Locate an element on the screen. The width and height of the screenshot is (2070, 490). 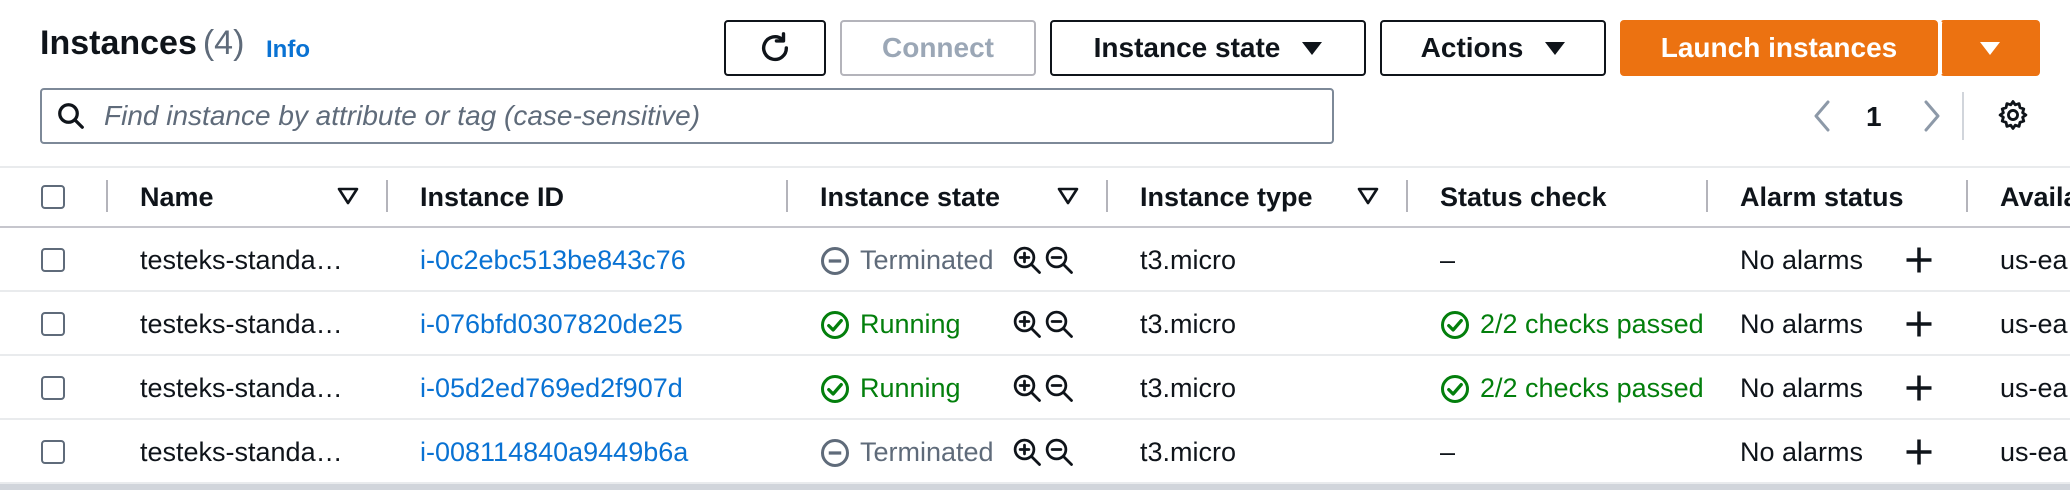
column-header-name: Name is located at coordinates (177, 197).